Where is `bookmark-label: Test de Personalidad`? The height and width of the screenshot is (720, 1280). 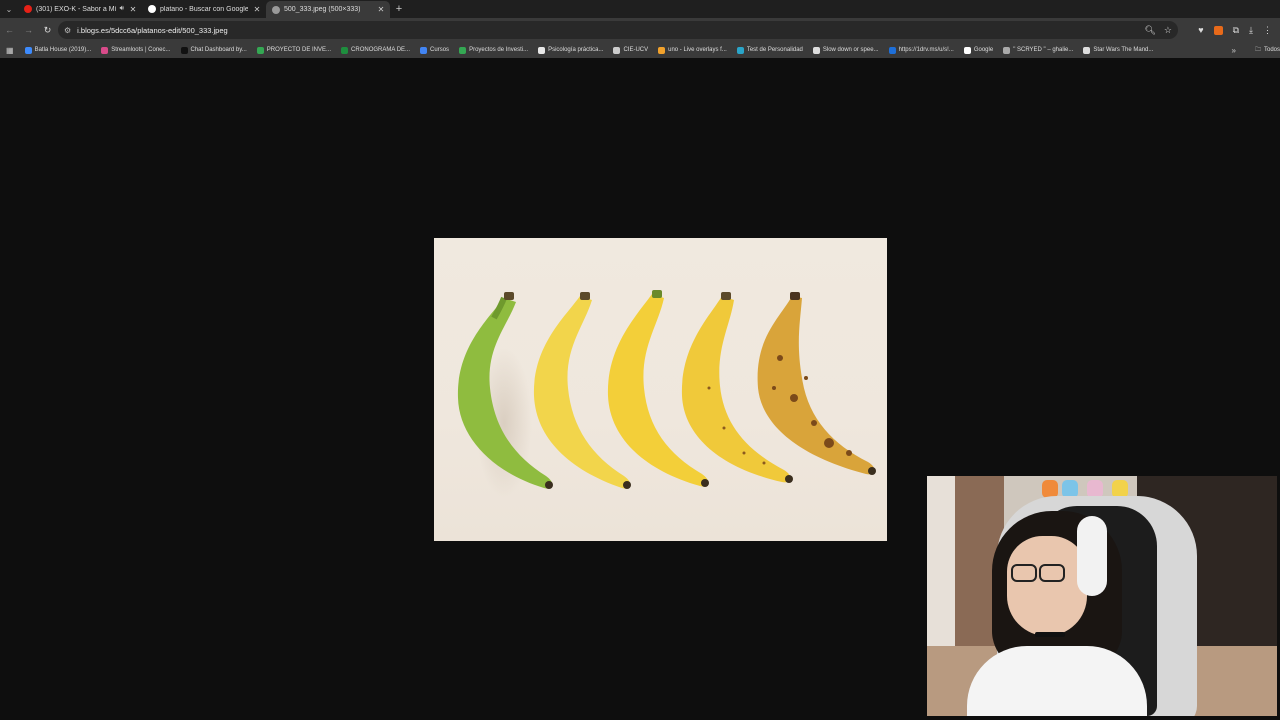
bookmark-label: Test de Personalidad is located at coordinates (774, 50).